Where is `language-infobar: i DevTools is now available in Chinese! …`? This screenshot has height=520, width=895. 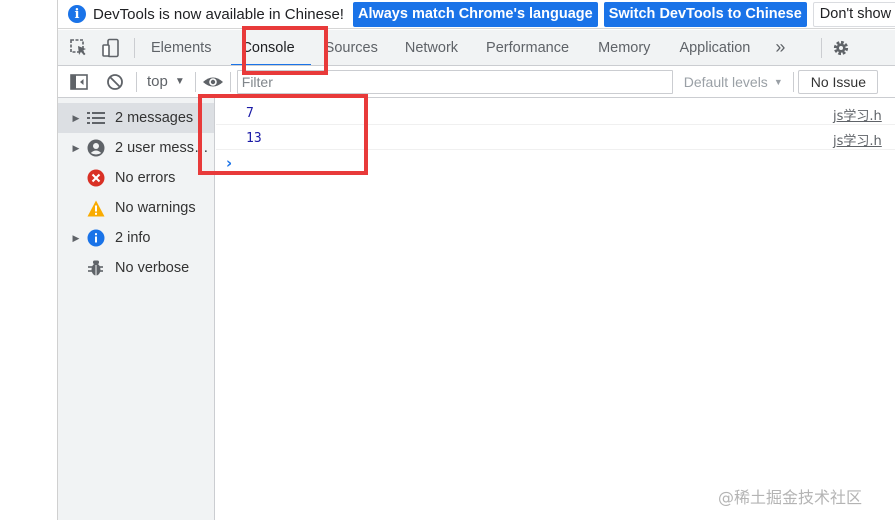
language-infobar: i DevTools is now available in Chinese! … is located at coordinates (476, 14).